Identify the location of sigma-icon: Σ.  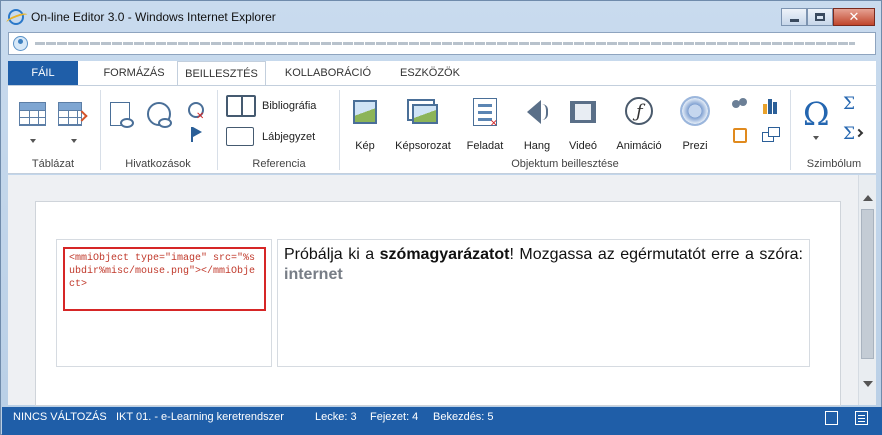
(849, 104).